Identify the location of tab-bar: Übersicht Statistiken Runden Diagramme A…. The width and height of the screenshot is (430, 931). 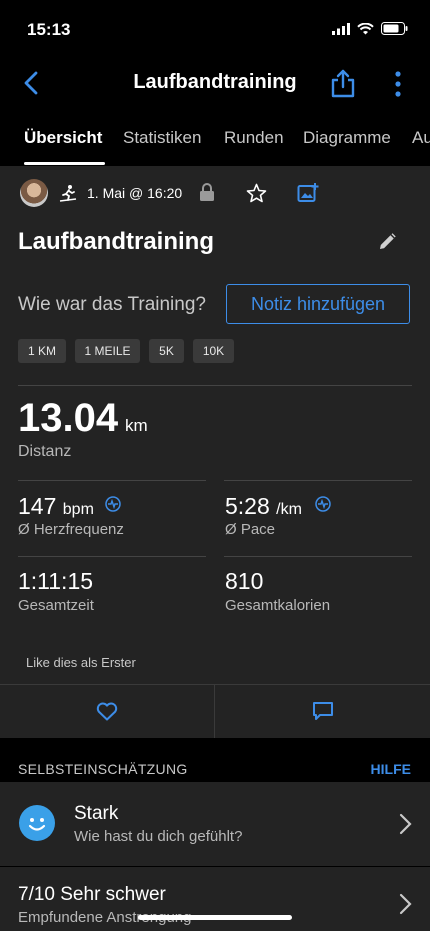
(215, 142).